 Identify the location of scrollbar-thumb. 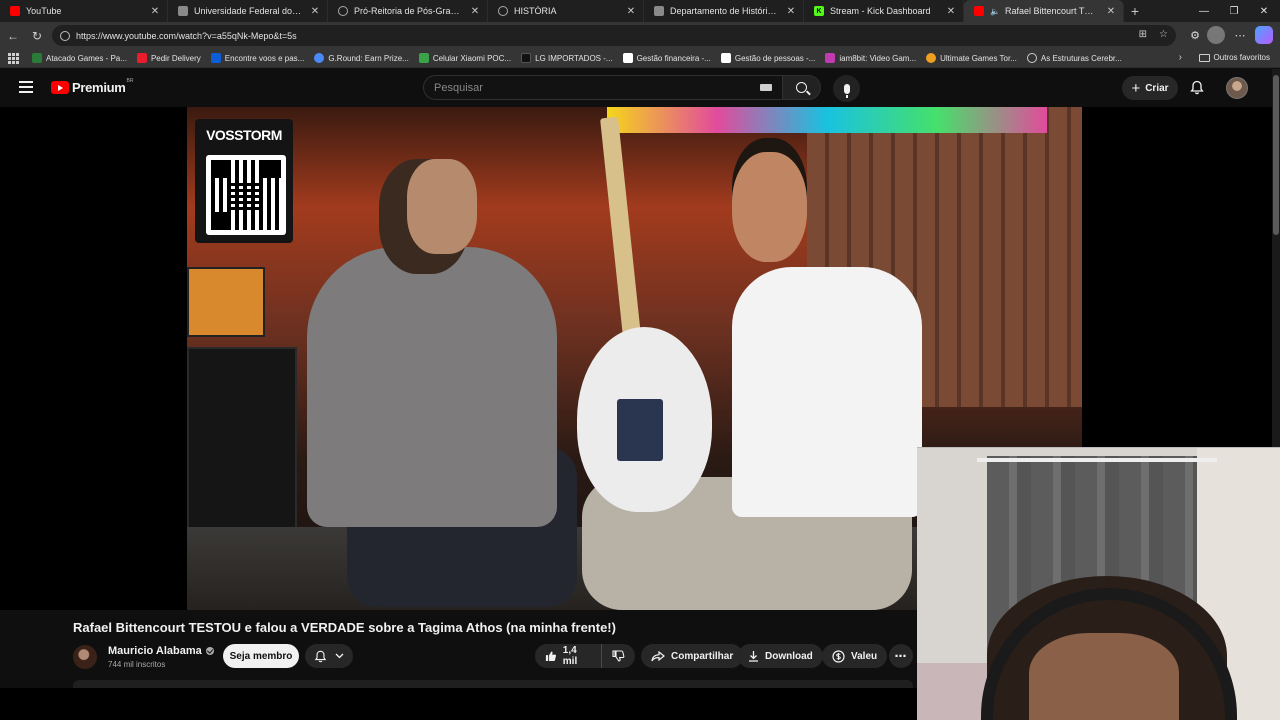
(1276, 155).